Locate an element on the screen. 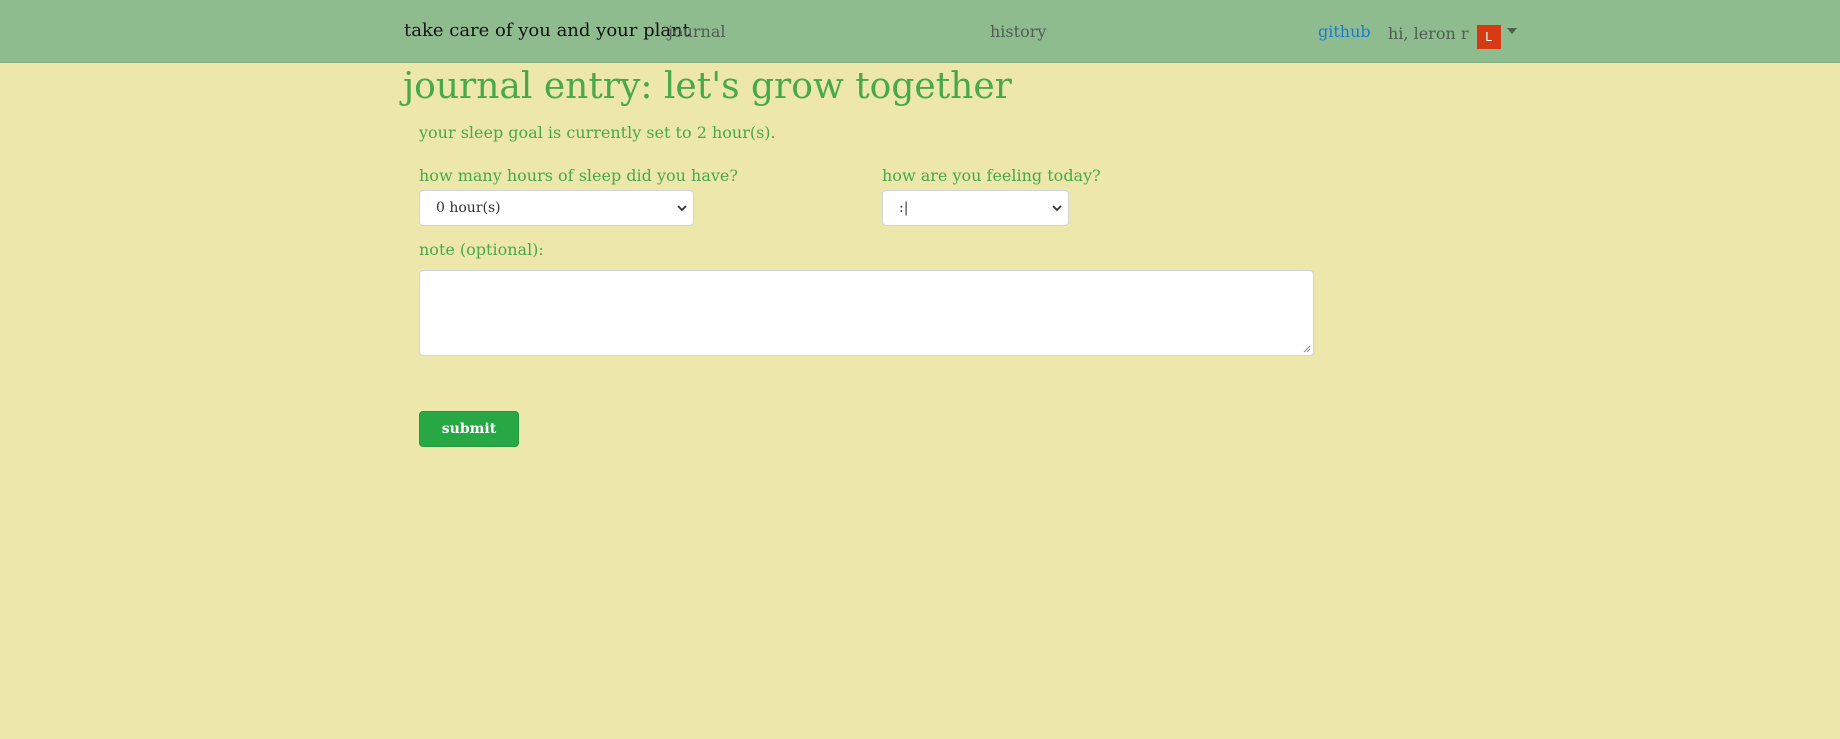 The width and height of the screenshot is (1840, 739). brand-link: take care of you and your plant is located at coordinates (547, 30).